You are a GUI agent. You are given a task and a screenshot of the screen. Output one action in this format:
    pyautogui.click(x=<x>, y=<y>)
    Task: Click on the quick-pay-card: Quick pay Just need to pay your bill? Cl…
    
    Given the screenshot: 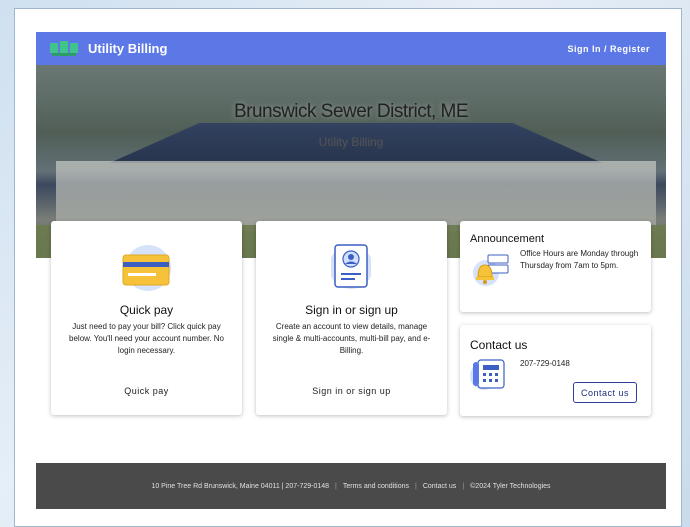 What is the action you would take?
    pyautogui.click(x=146, y=318)
    